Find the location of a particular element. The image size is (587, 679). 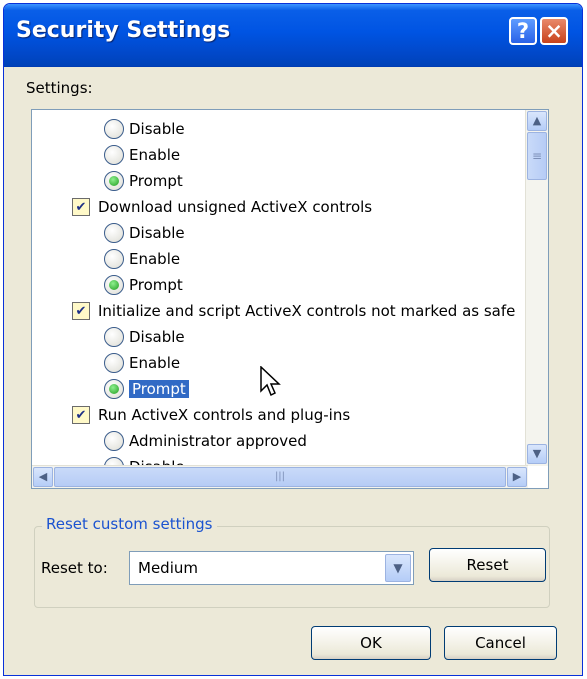

list-item-category: ✔ Download unsigned ActiveX controls is located at coordinates (222, 207).